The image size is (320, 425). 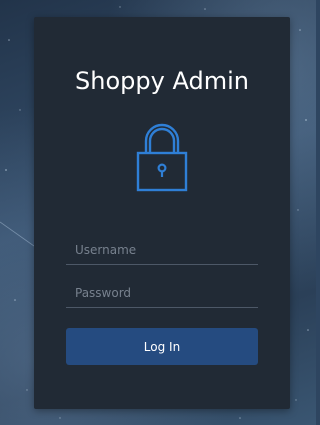 What do you see at coordinates (162, 250) in the screenshot?
I see `username-input` at bounding box center [162, 250].